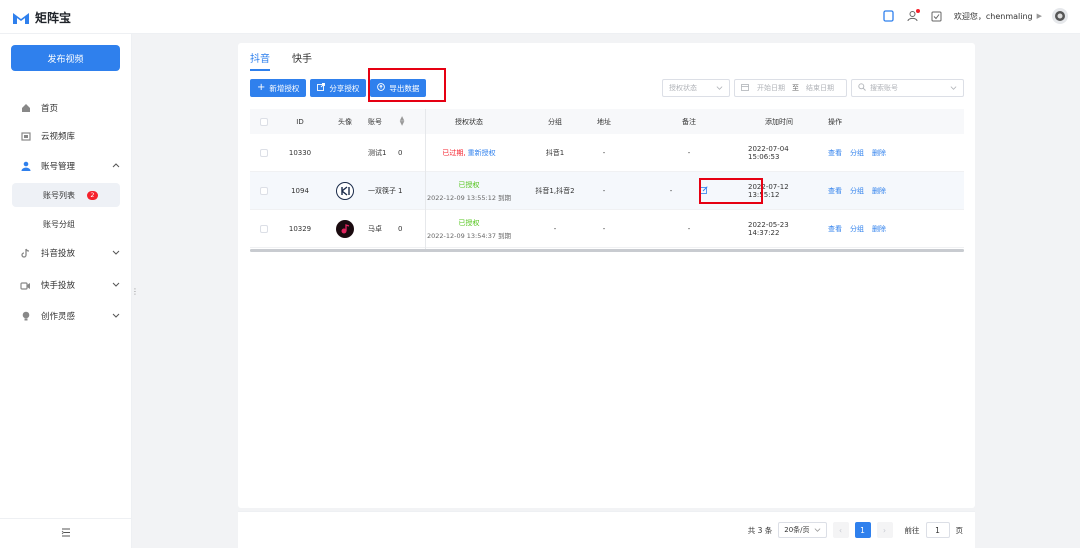 The height and width of the screenshot is (548, 1080). What do you see at coordinates (862, 530) in the screenshot?
I see `page-number-button: 1` at bounding box center [862, 530].